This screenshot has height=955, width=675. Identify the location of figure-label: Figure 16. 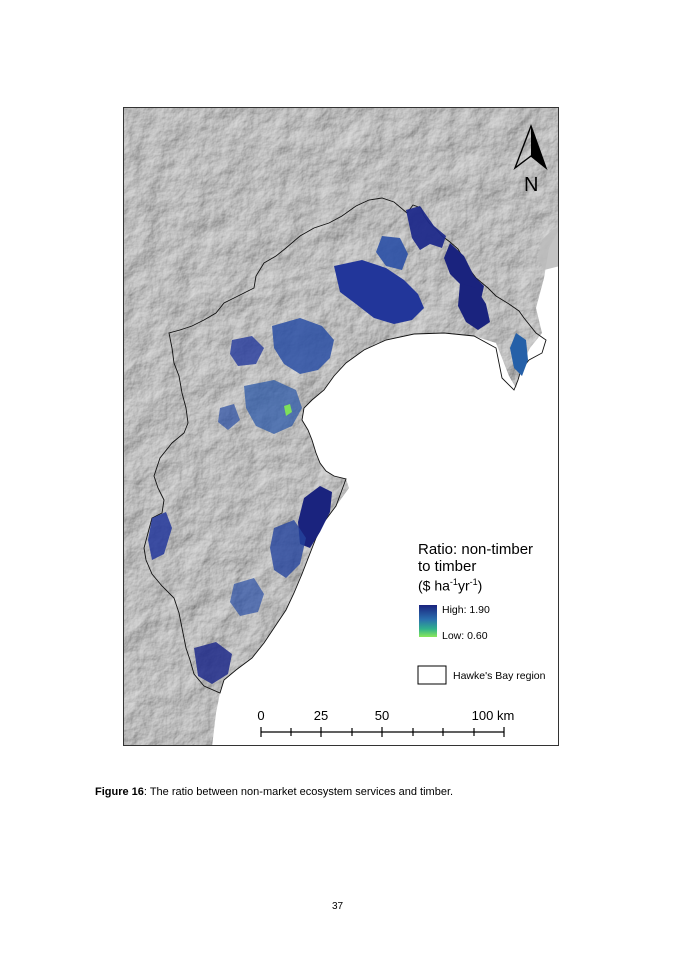
(119, 792).